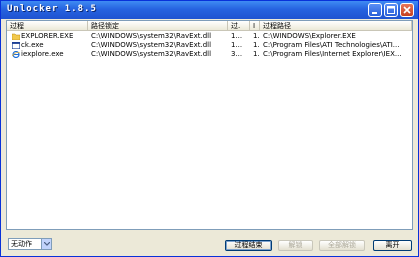  Describe the element at coordinates (392, 245) in the screenshot. I see `exit-button: 离开` at that location.